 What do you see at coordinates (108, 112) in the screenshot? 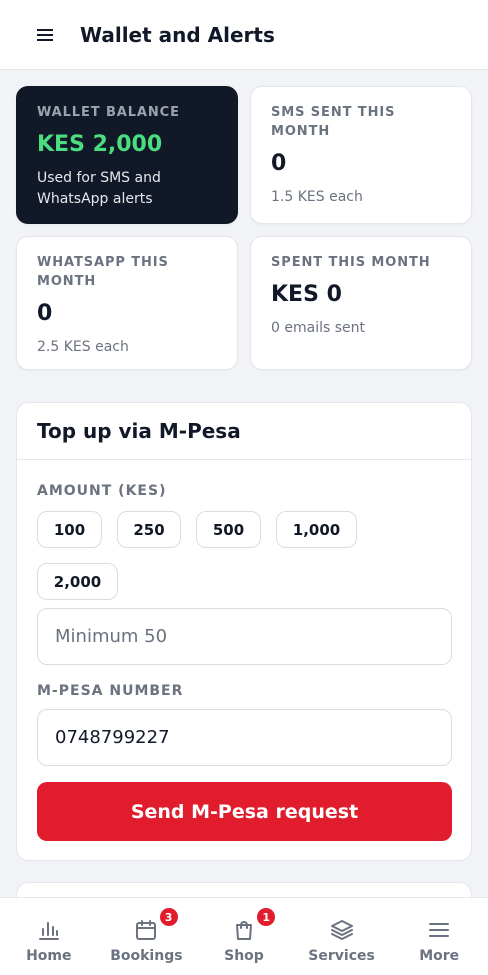
I see `stat-label: WALLET BALANCE` at bounding box center [108, 112].